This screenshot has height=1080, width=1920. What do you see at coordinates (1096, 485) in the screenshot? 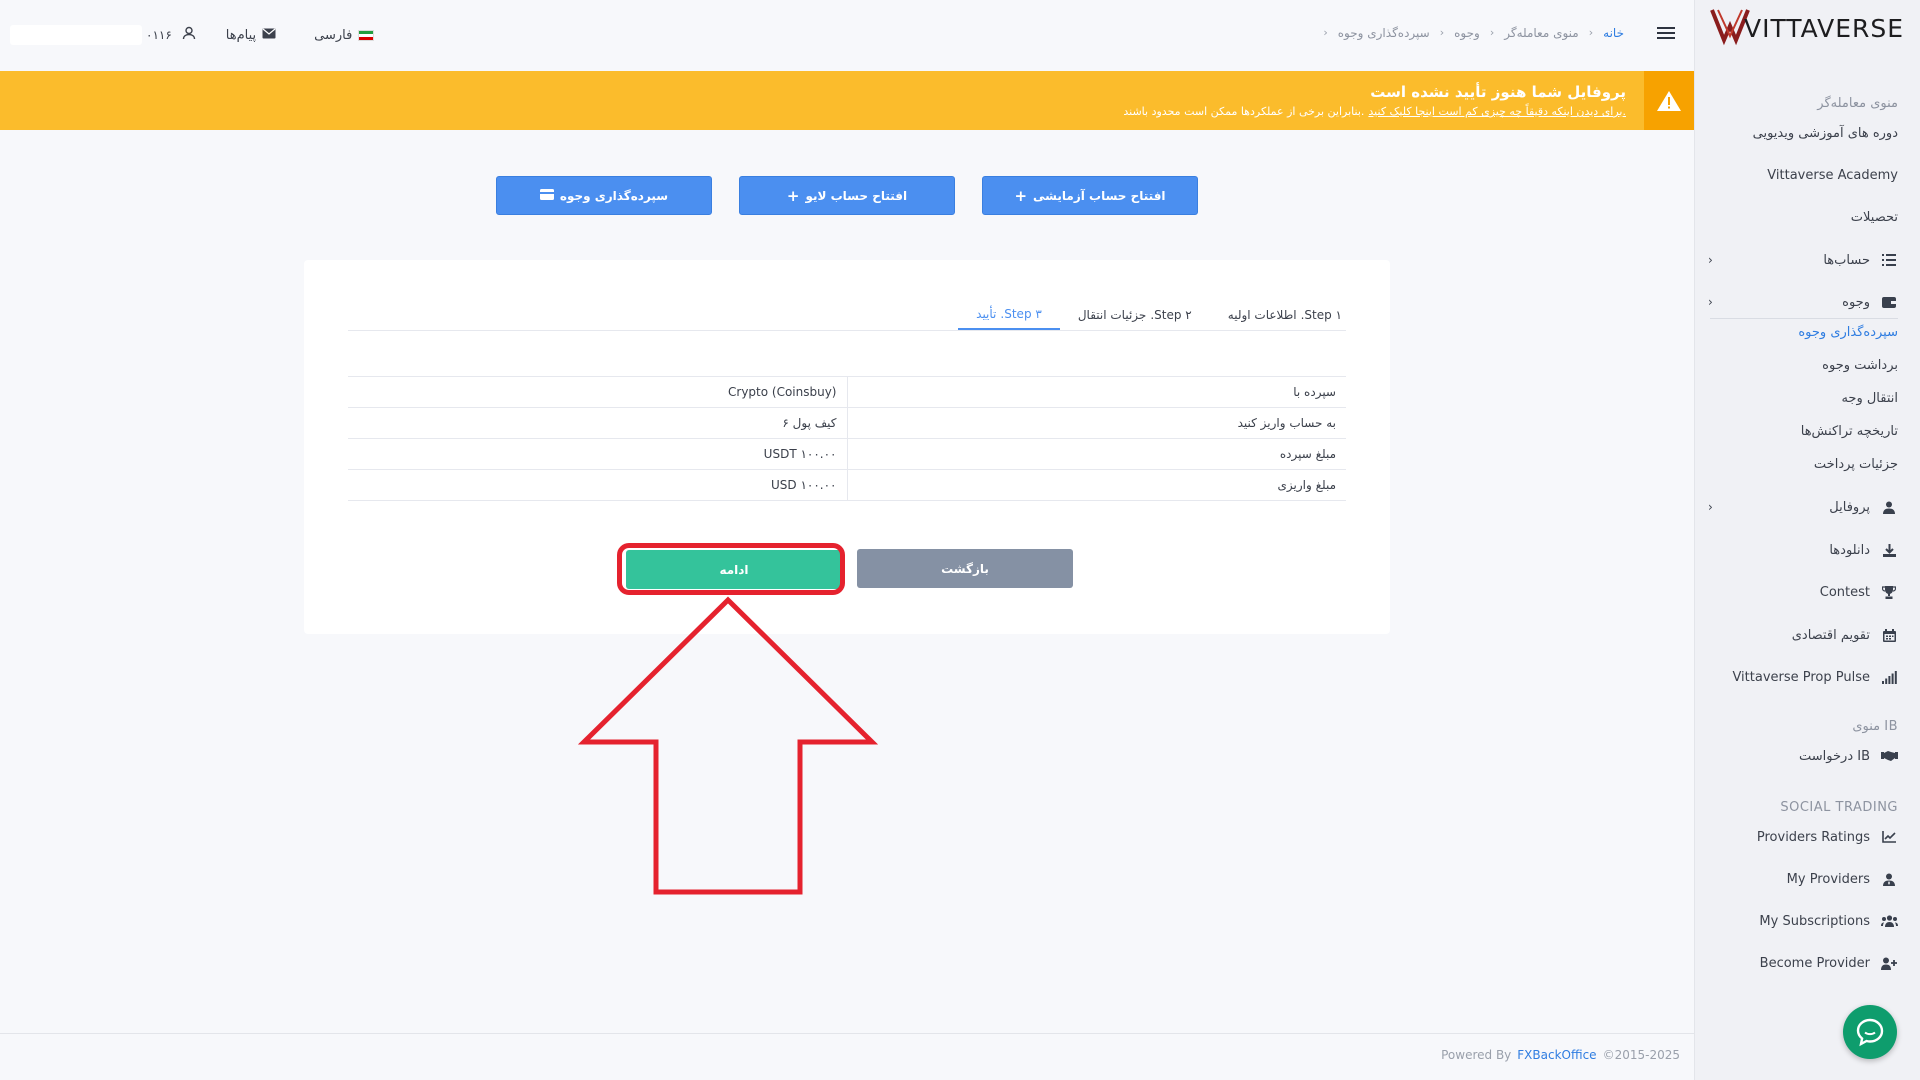
I see `summary-label: مبلغ واریزی` at bounding box center [1096, 485].